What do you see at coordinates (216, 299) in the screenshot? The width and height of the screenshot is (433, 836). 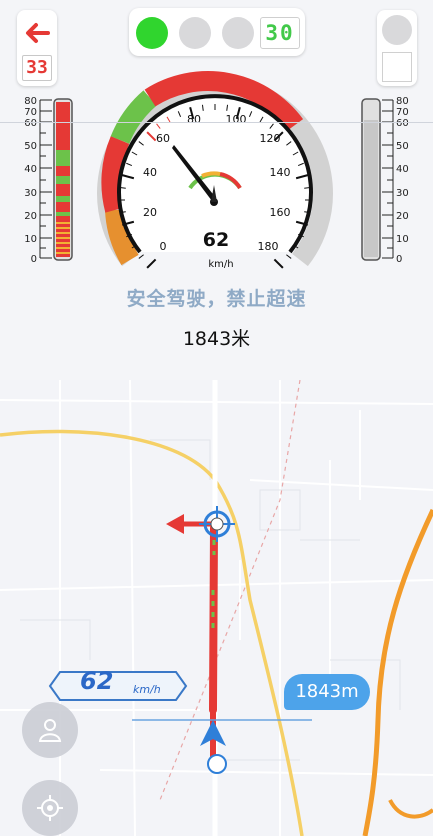 I see `safety-message: 安全驾驶，禁止超速` at bounding box center [216, 299].